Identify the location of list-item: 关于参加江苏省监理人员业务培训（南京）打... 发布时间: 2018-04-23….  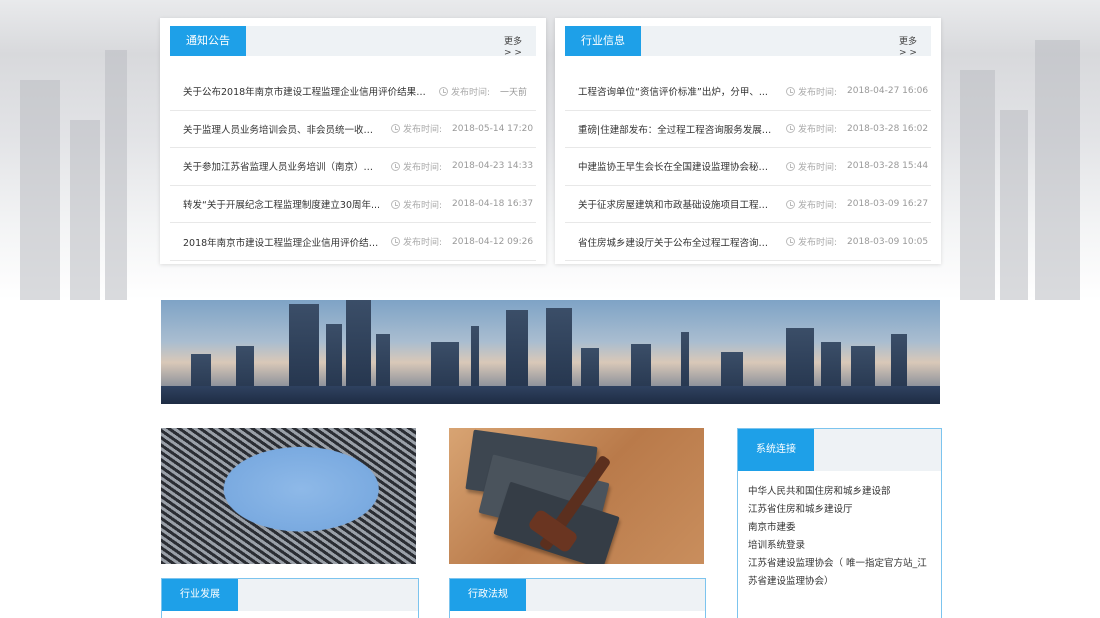
(353, 167).